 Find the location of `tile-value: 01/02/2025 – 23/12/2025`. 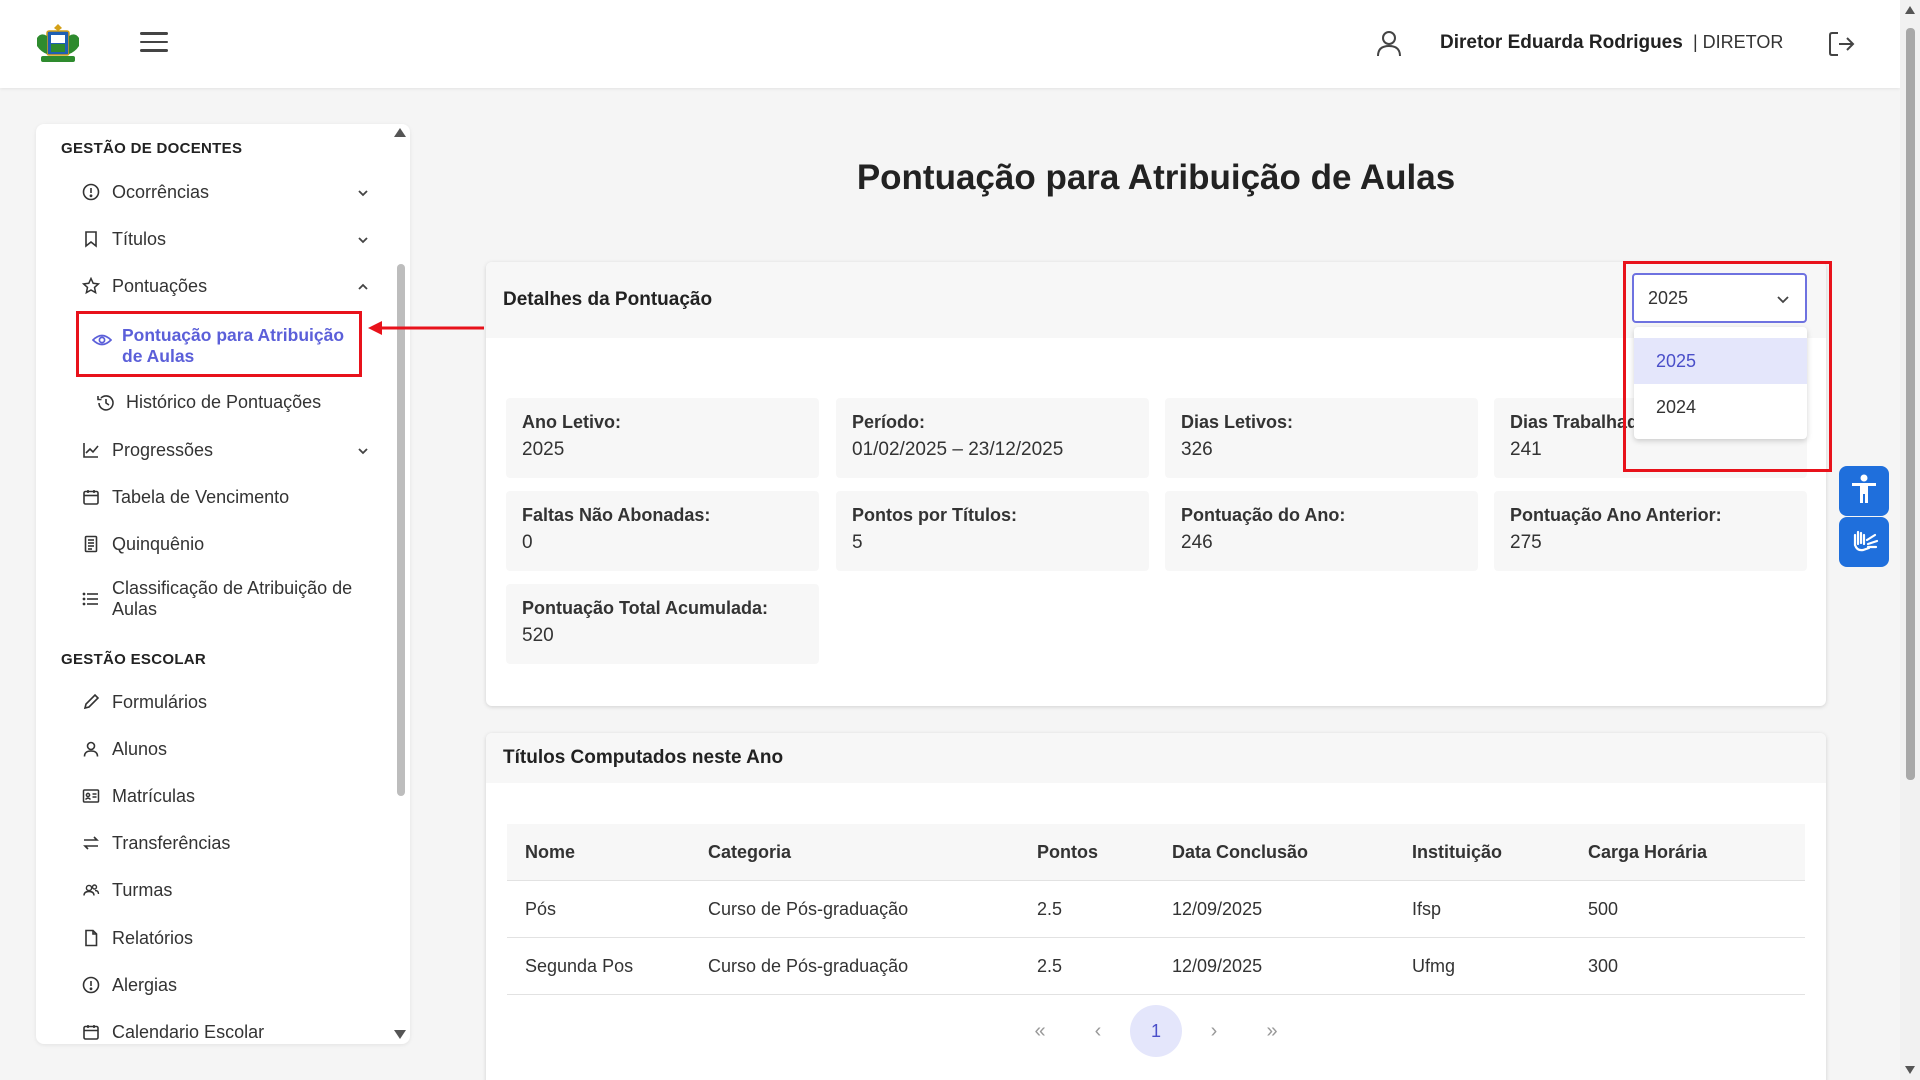

tile-value: 01/02/2025 – 23/12/2025 is located at coordinates (958, 449).